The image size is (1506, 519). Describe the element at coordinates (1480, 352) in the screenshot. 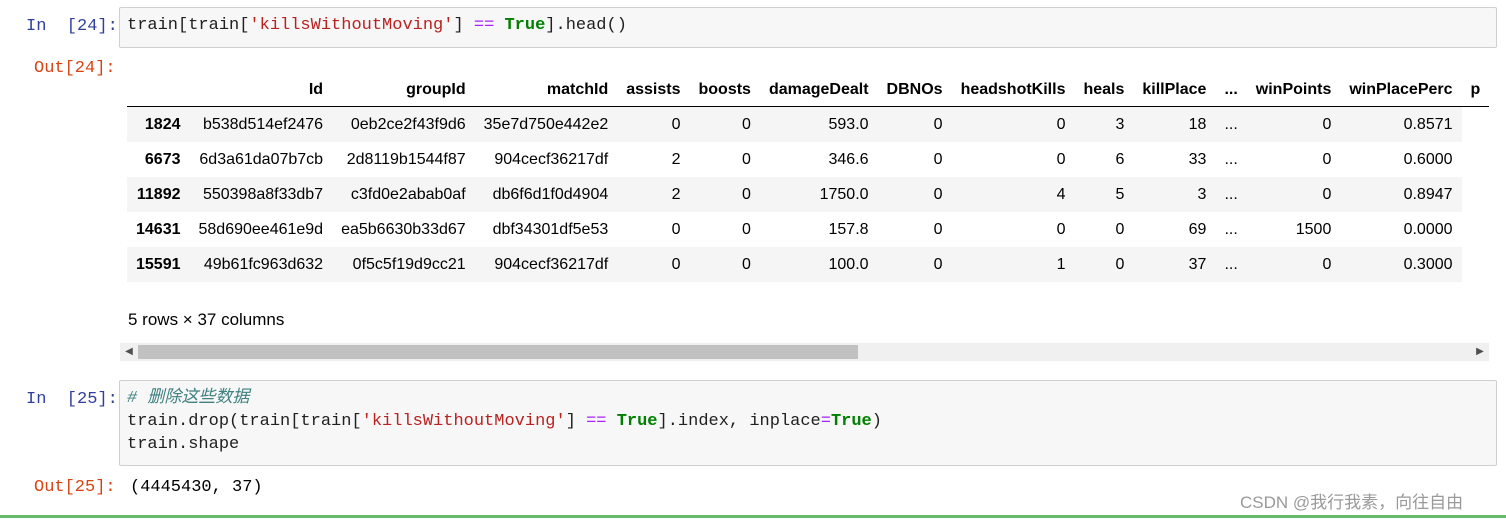

I see `scroll-right-arrow-icon: ▶` at that location.